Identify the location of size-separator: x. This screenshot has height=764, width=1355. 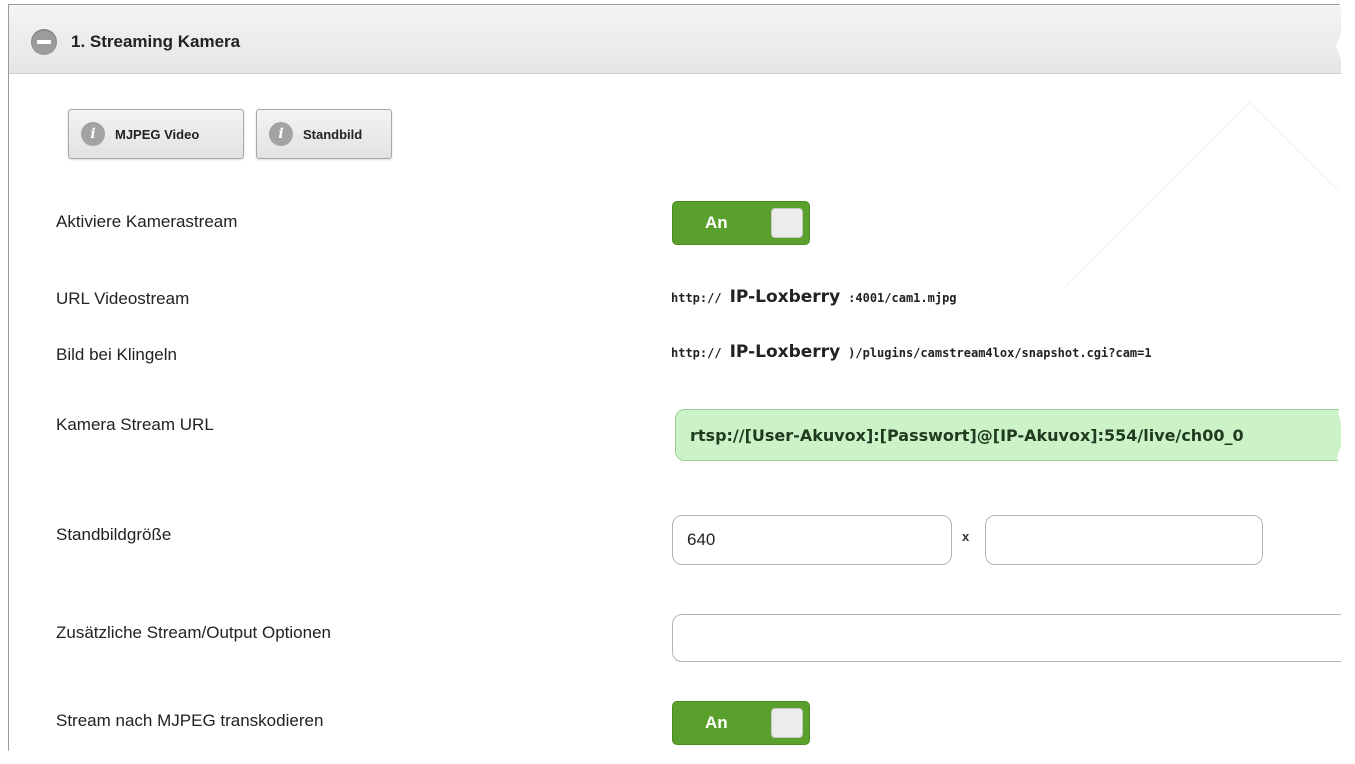
(966, 536).